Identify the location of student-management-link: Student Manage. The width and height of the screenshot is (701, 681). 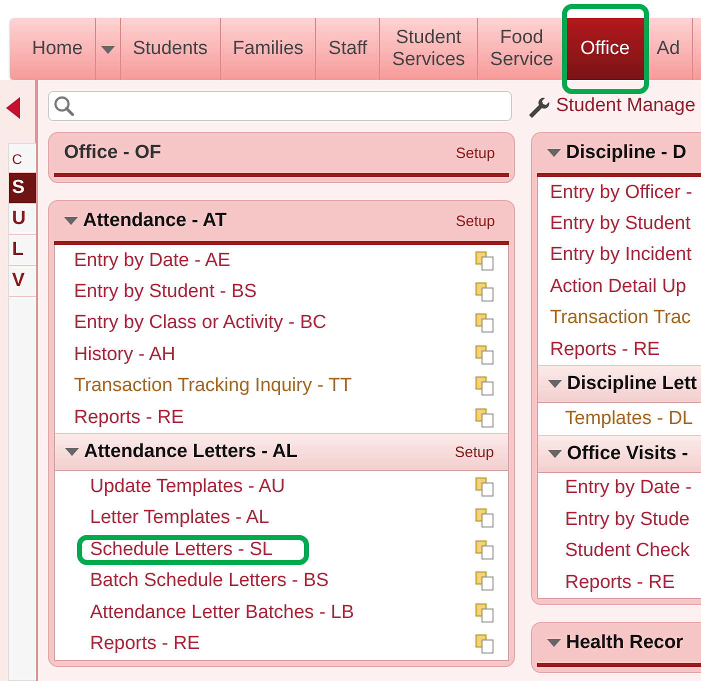
(626, 106).